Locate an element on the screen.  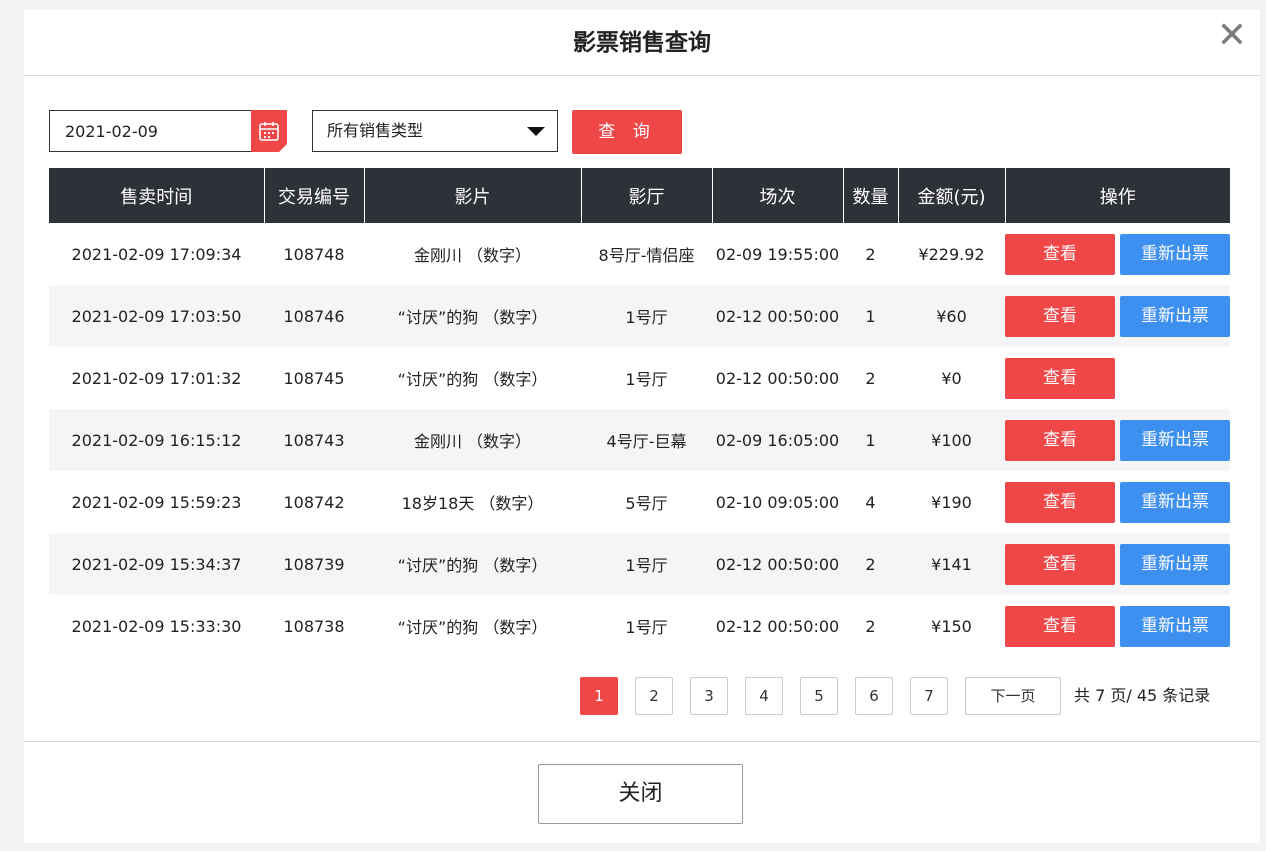
sale-type-select: 所有销售类型 is located at coordinates (435, 131).